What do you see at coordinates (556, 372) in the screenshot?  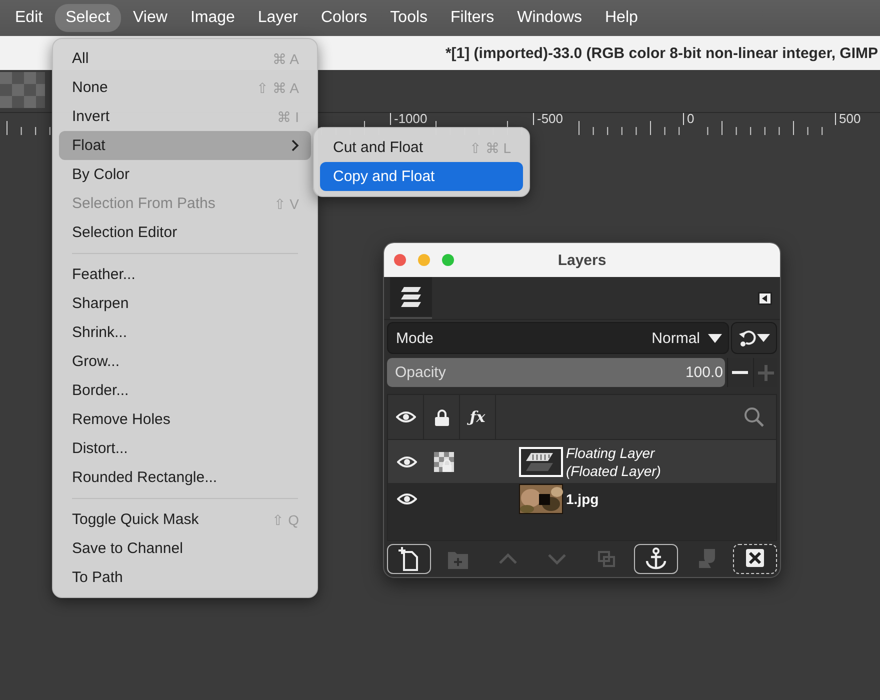 I see `opacity-slider: Opacity 100.0` at bounding box center [556, 372].